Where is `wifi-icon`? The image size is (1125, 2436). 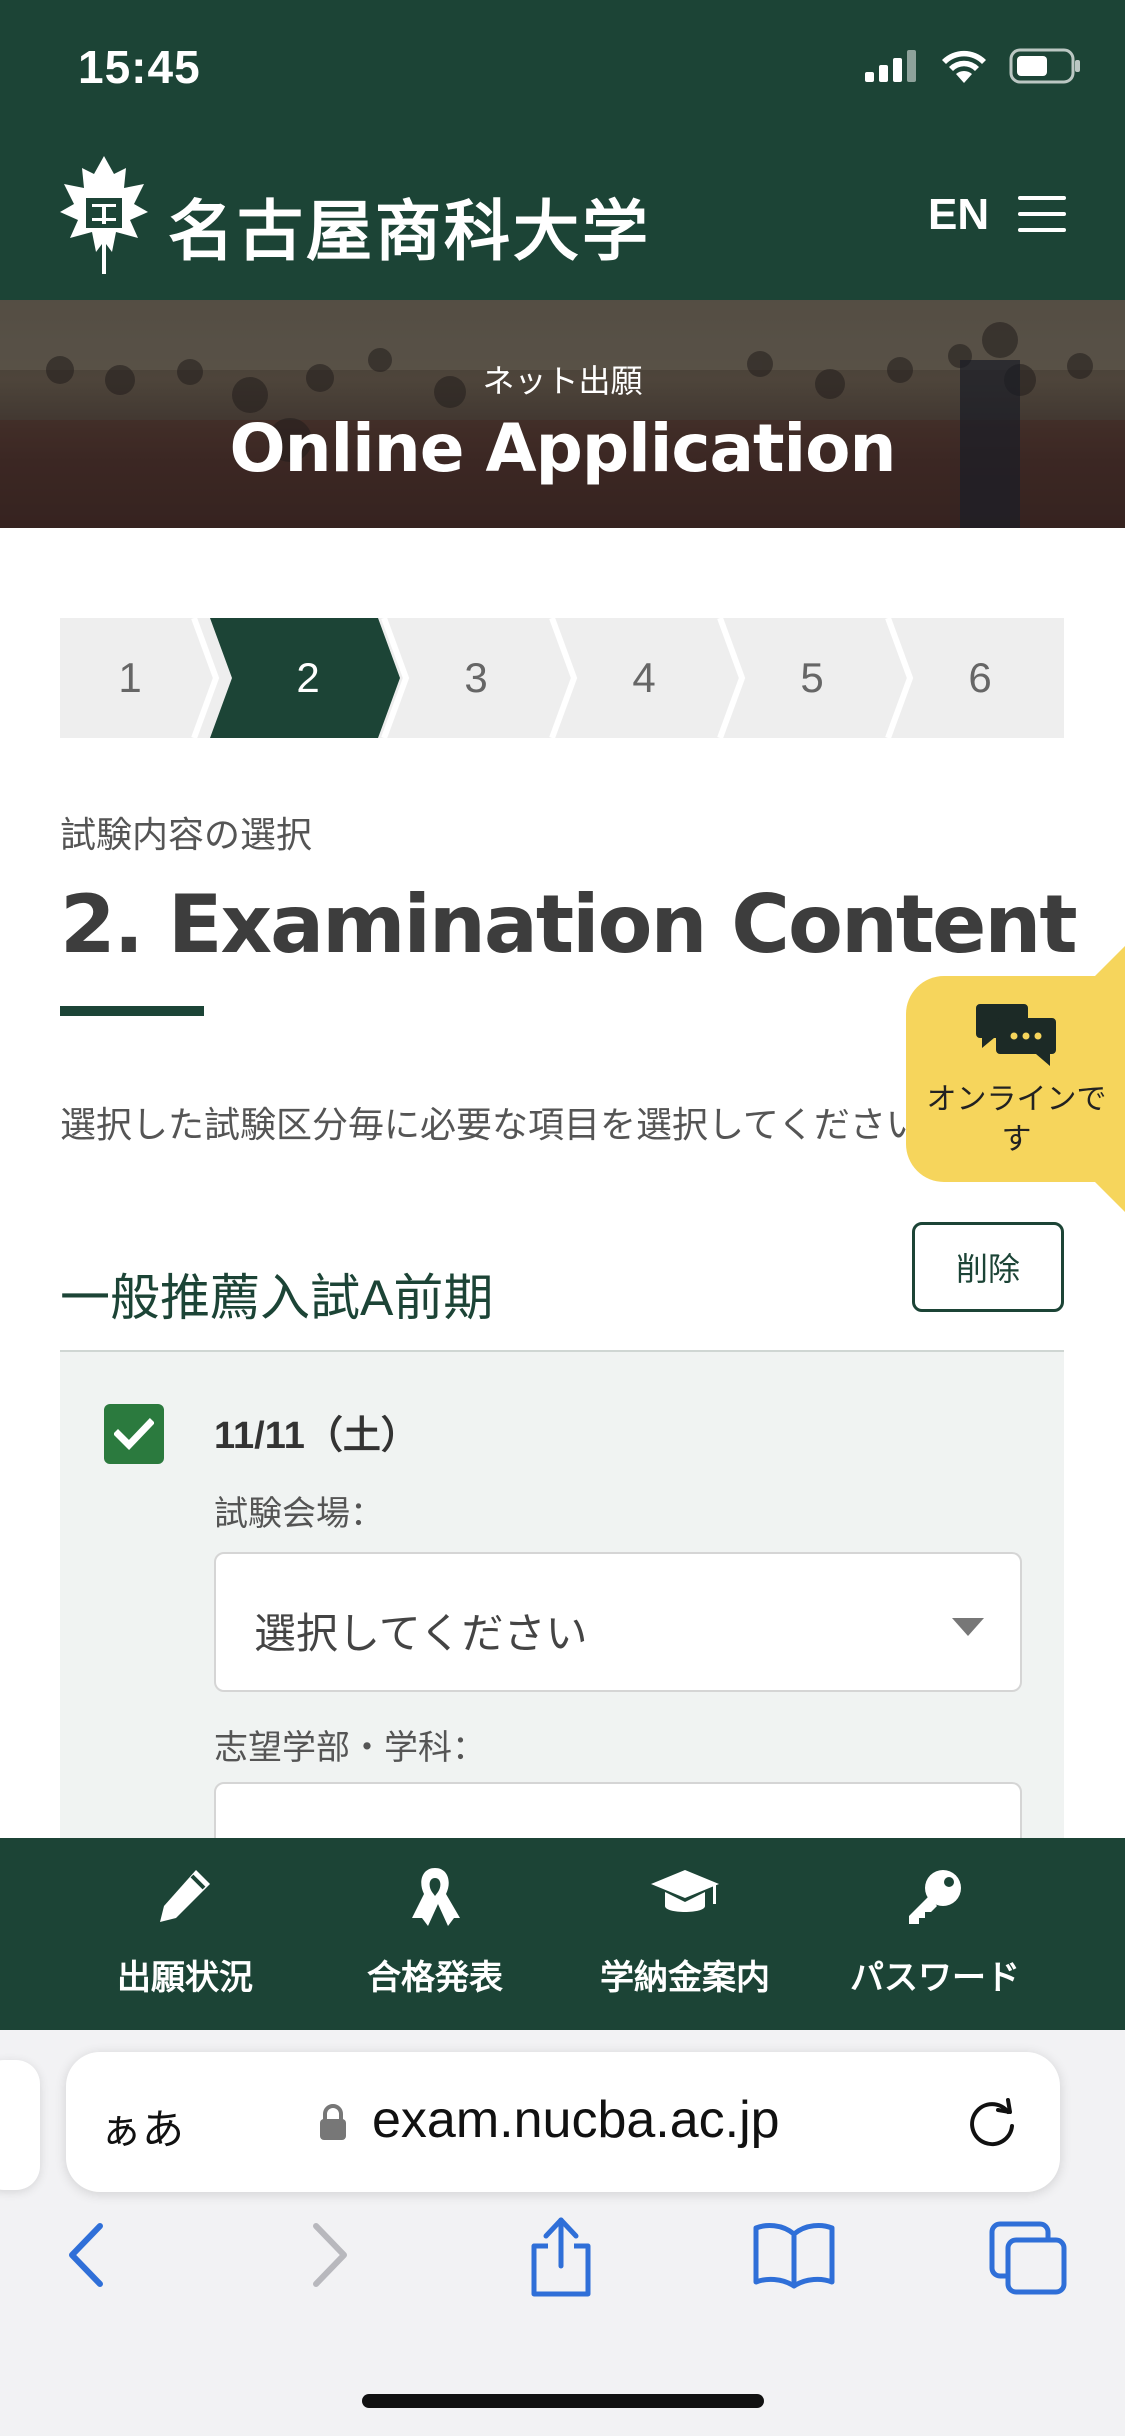 wifi-icon is located at coordinates (964, 66).